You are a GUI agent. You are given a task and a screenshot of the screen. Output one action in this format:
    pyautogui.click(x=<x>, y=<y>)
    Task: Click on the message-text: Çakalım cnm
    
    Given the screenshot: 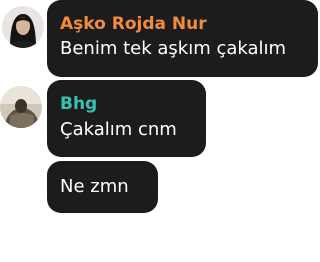 What is the action you would take?
    pyautogui.click(x=118, y=129)
    